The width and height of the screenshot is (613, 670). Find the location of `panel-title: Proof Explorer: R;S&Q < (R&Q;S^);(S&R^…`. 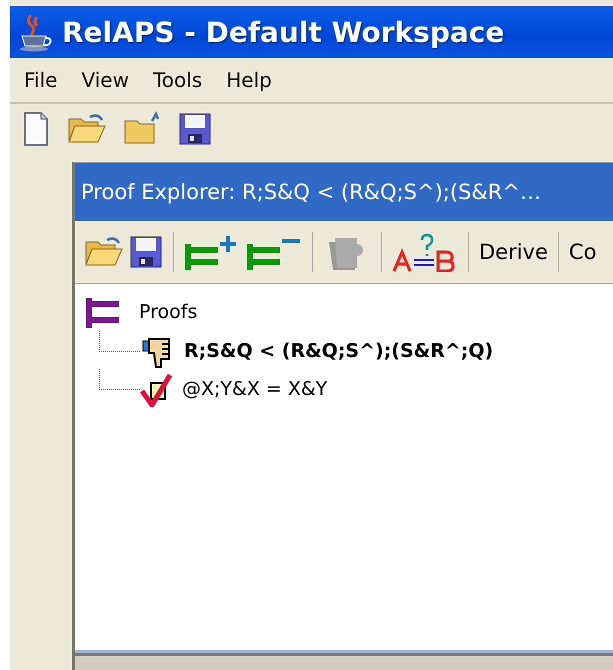

panel-title: Proof Explorer: R;S&Q < (R&Q;S^);(S&R^… is located at coordinates (311, 192).